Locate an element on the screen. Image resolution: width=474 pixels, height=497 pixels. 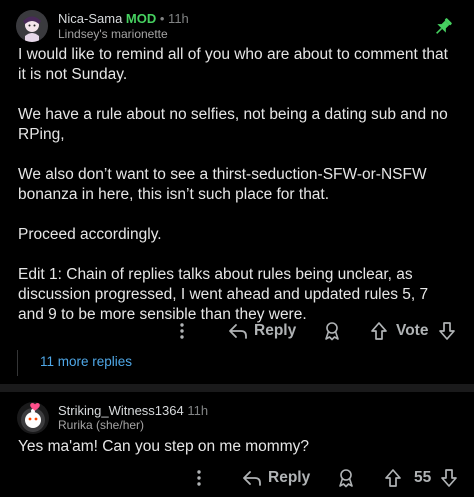
timestamp: 11h is located at coordinates (198, 410).